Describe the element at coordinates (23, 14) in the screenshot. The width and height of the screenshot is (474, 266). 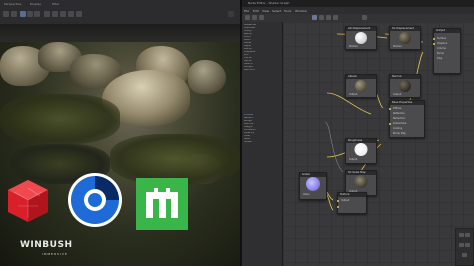
I see `layout-icon` at that location.